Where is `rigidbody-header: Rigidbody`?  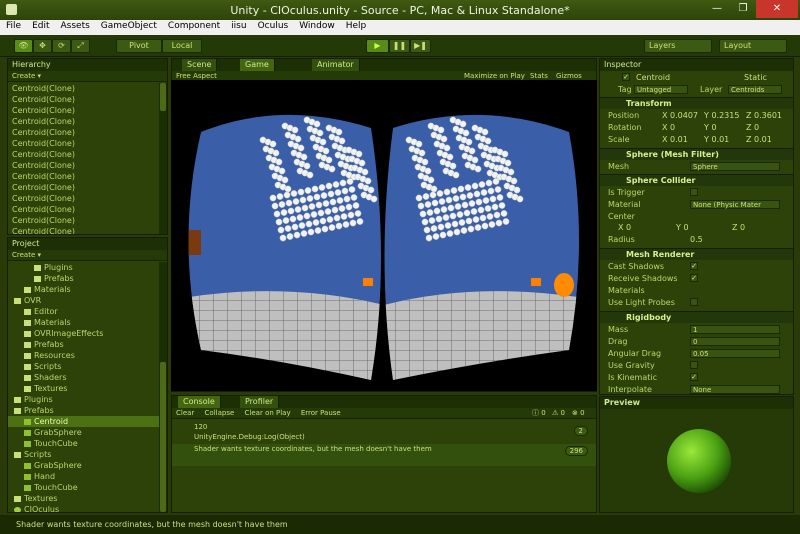
rigidbody-header: Rigidbody is located at coordinates (696, 317).